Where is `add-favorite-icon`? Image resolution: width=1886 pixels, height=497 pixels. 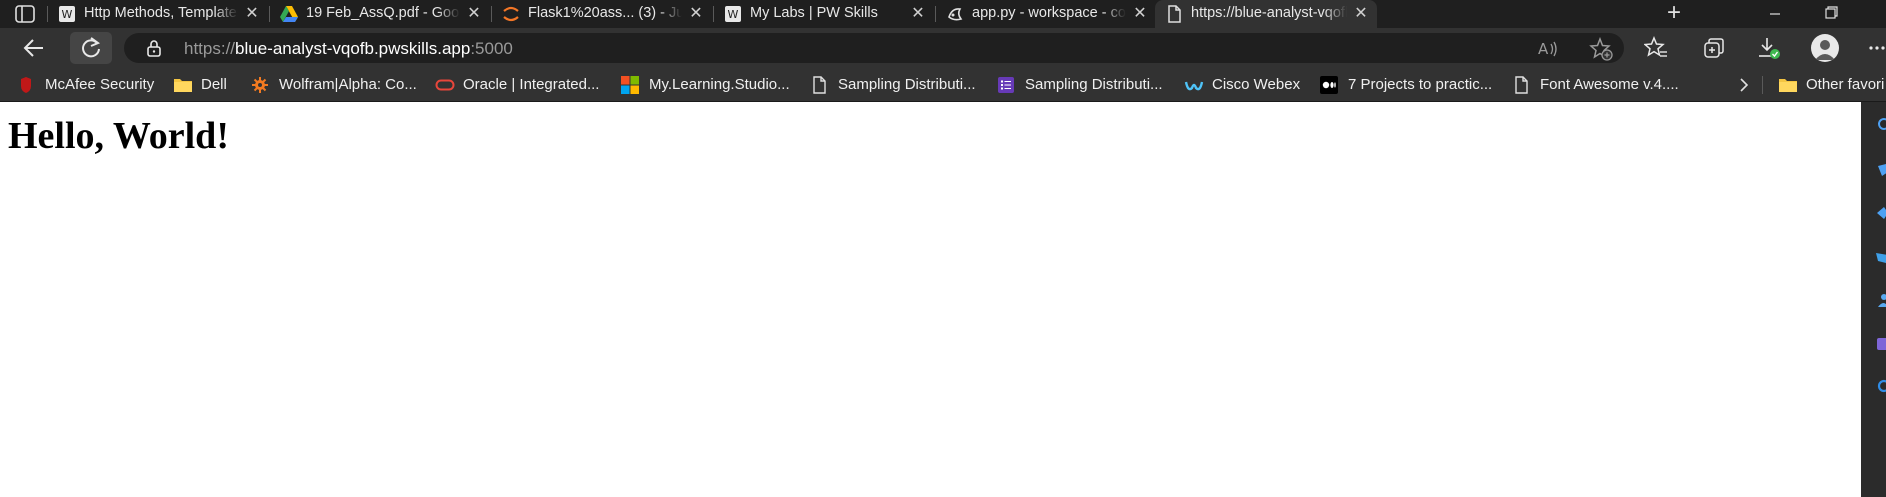
add-favorite-icon is located at coordinates (1601, 48).